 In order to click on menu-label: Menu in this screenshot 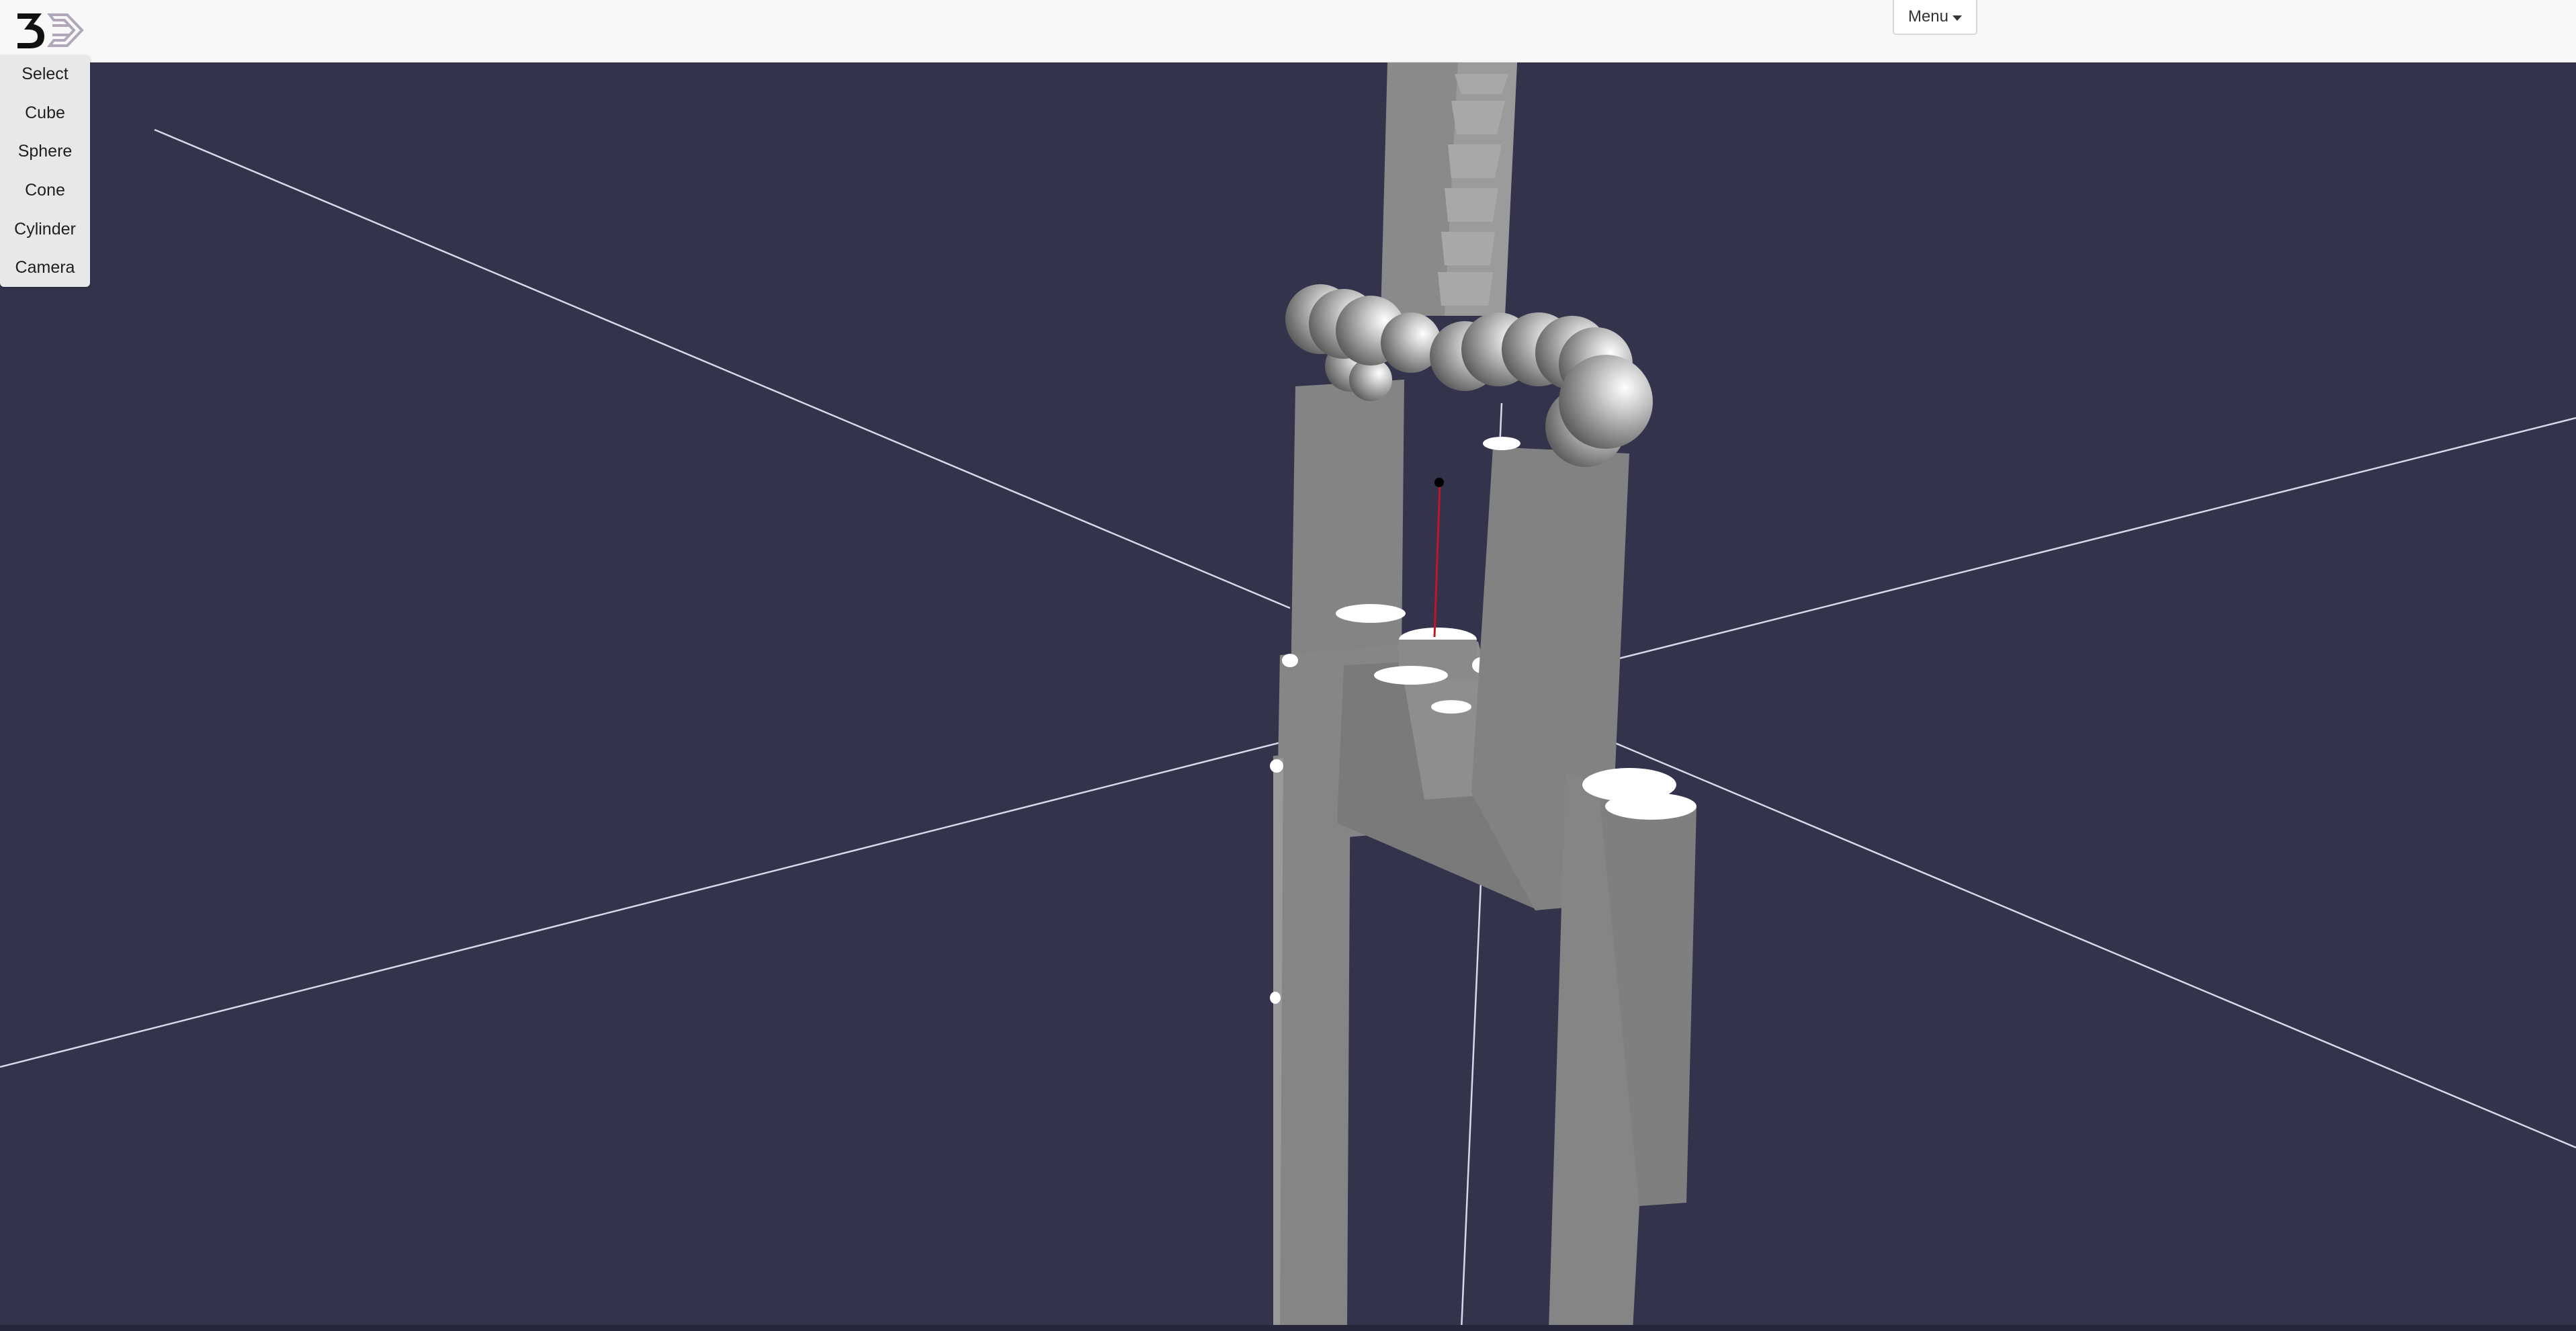, I will do `click(1928, 16)`.